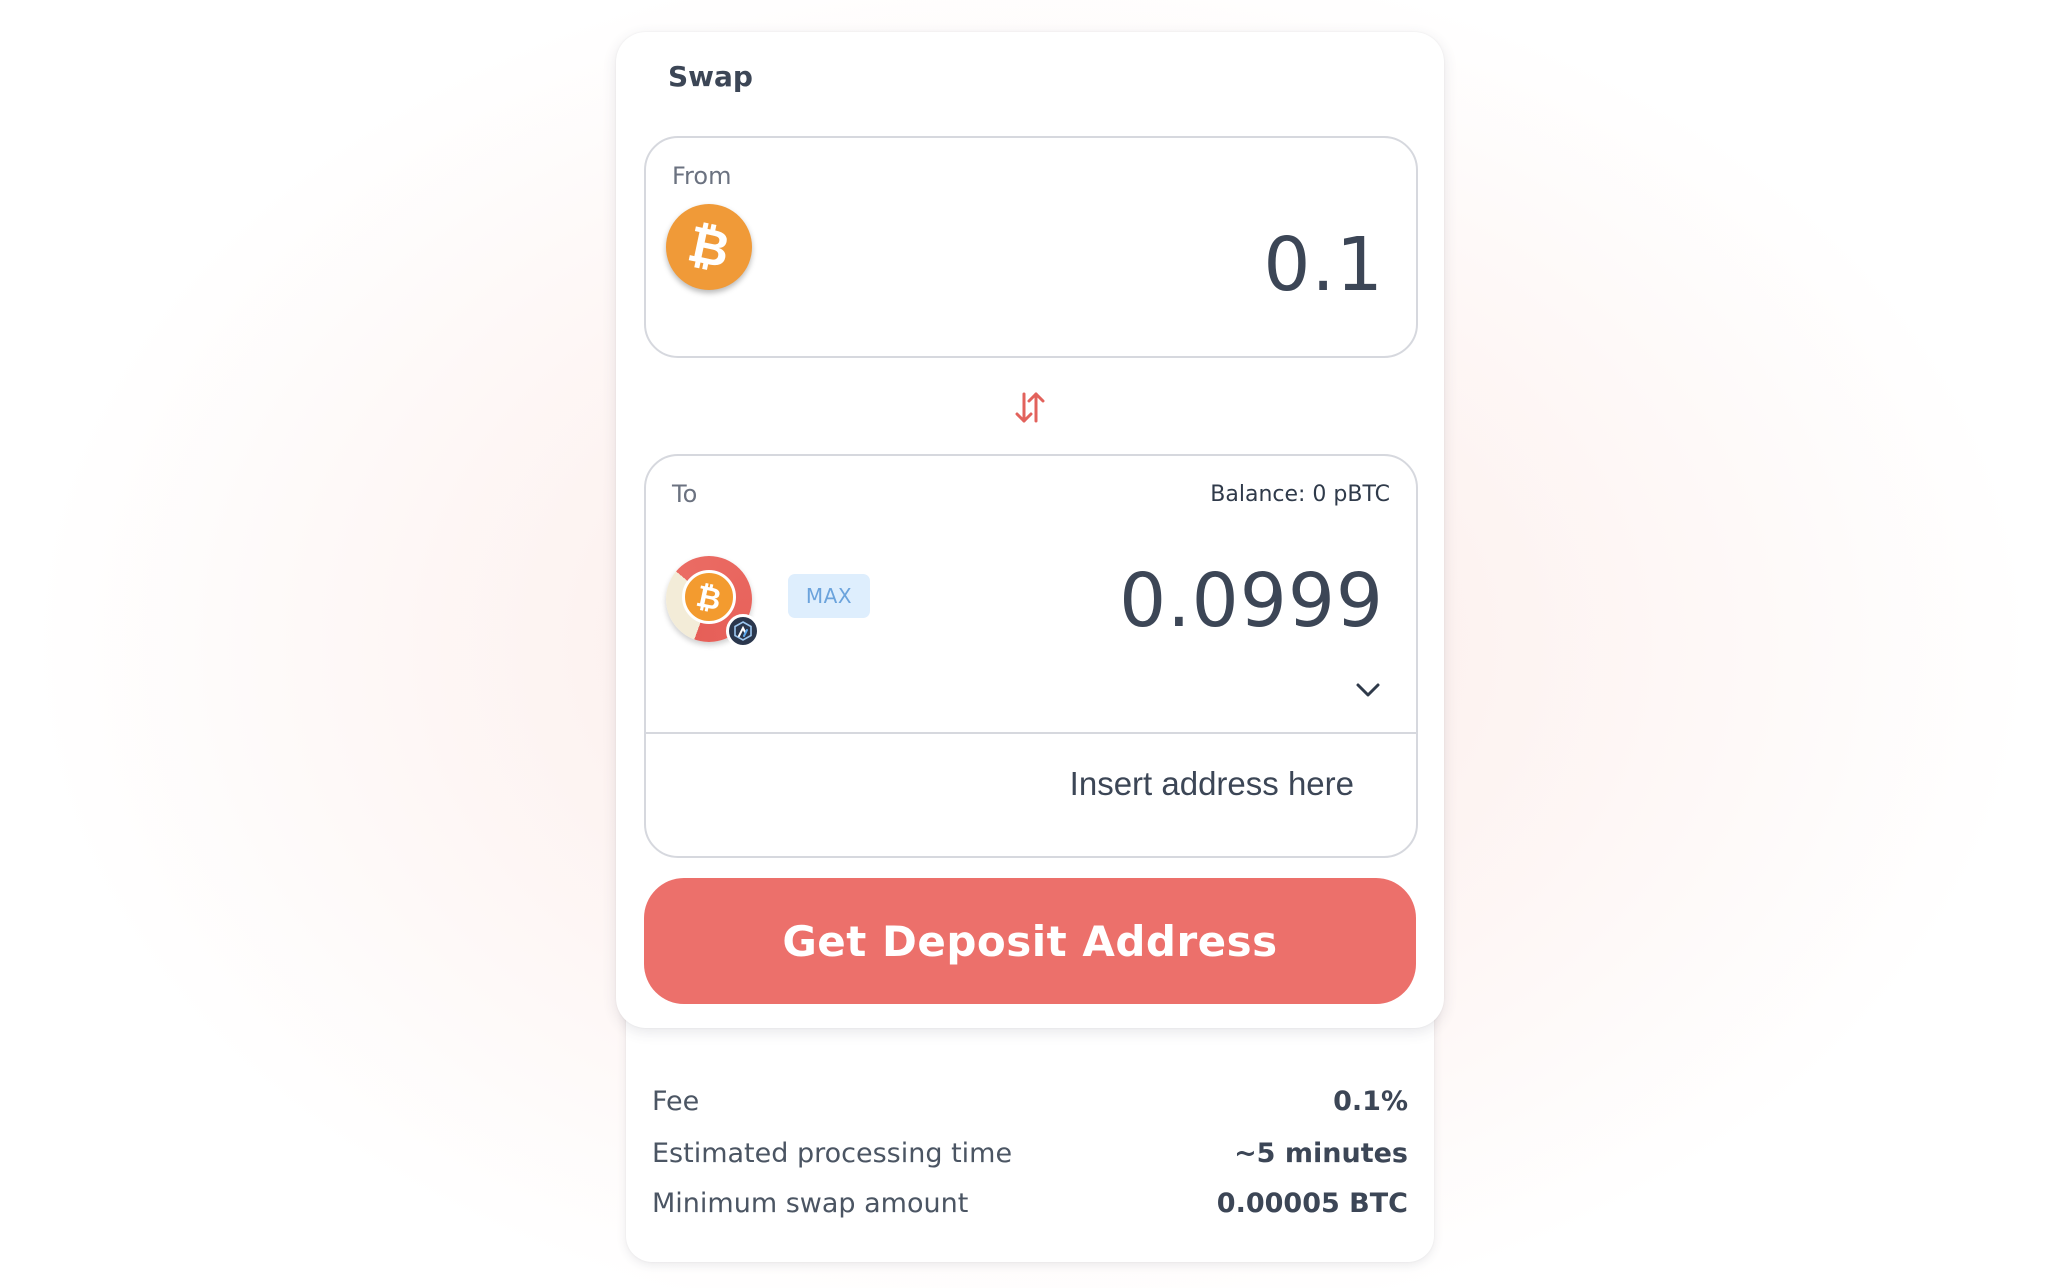  What do you see at coordinates (1031, 656) in the screenshot?
I see `to-panel: To Balance: 0 pBTC ₿ MAX 0.0999` at bounding box center [1031, 656].